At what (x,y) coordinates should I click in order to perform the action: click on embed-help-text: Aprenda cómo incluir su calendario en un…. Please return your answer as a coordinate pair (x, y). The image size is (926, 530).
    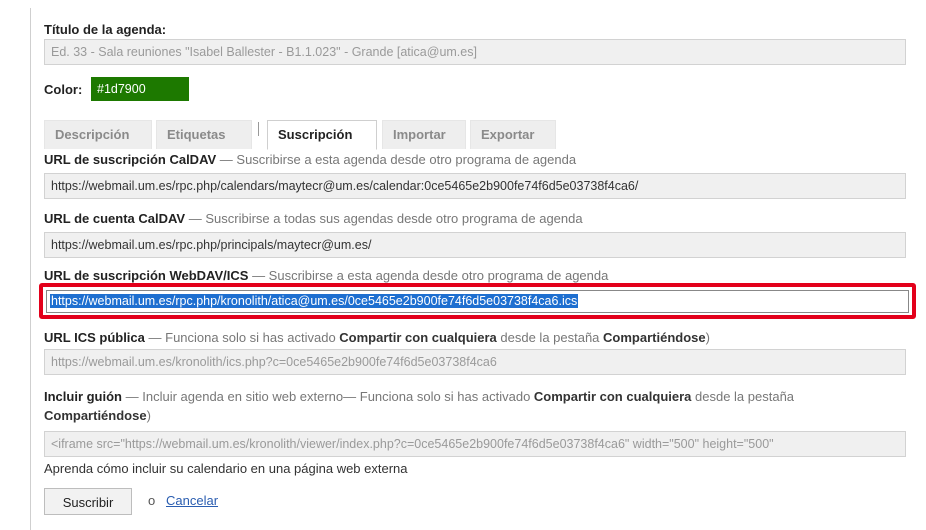
    Looking at the image, I should click on (226, 468).